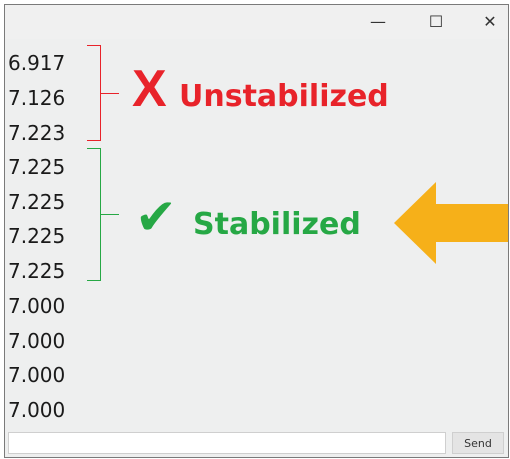 This screenshot has height=459, width=510. I want to click on maximize-button: ☐, so click(436, 22).